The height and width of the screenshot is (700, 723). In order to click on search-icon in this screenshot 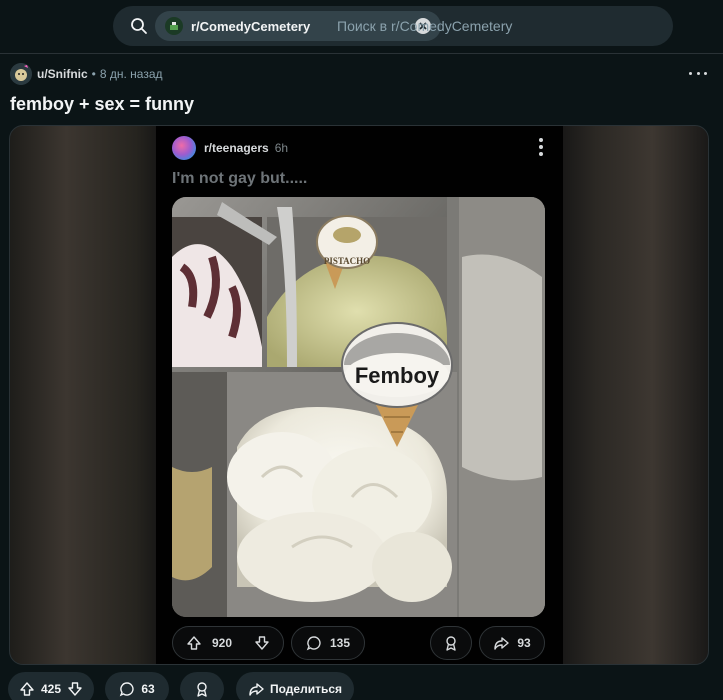, I will do `click(139, 26)`.